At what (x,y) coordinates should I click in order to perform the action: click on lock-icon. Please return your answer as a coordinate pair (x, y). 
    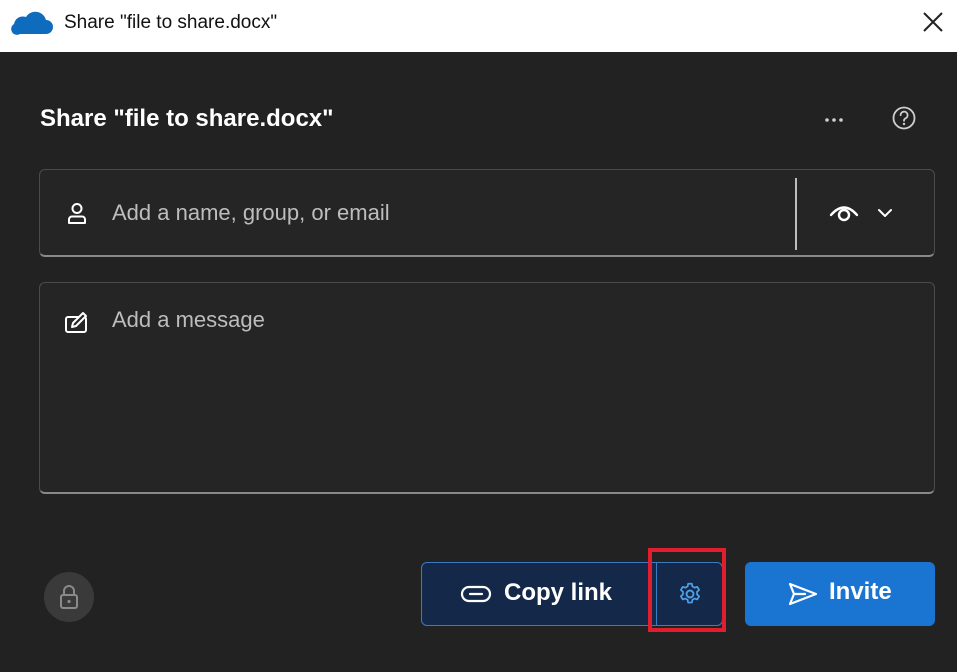
    Looking at the image, I should click on (69, 597).